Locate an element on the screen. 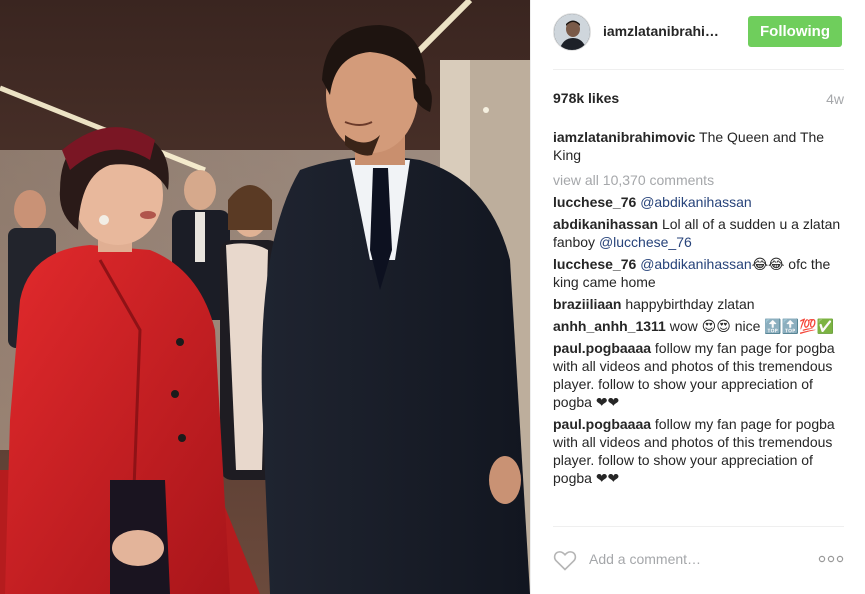  add-comment-input is located at coordinates (699, 559).